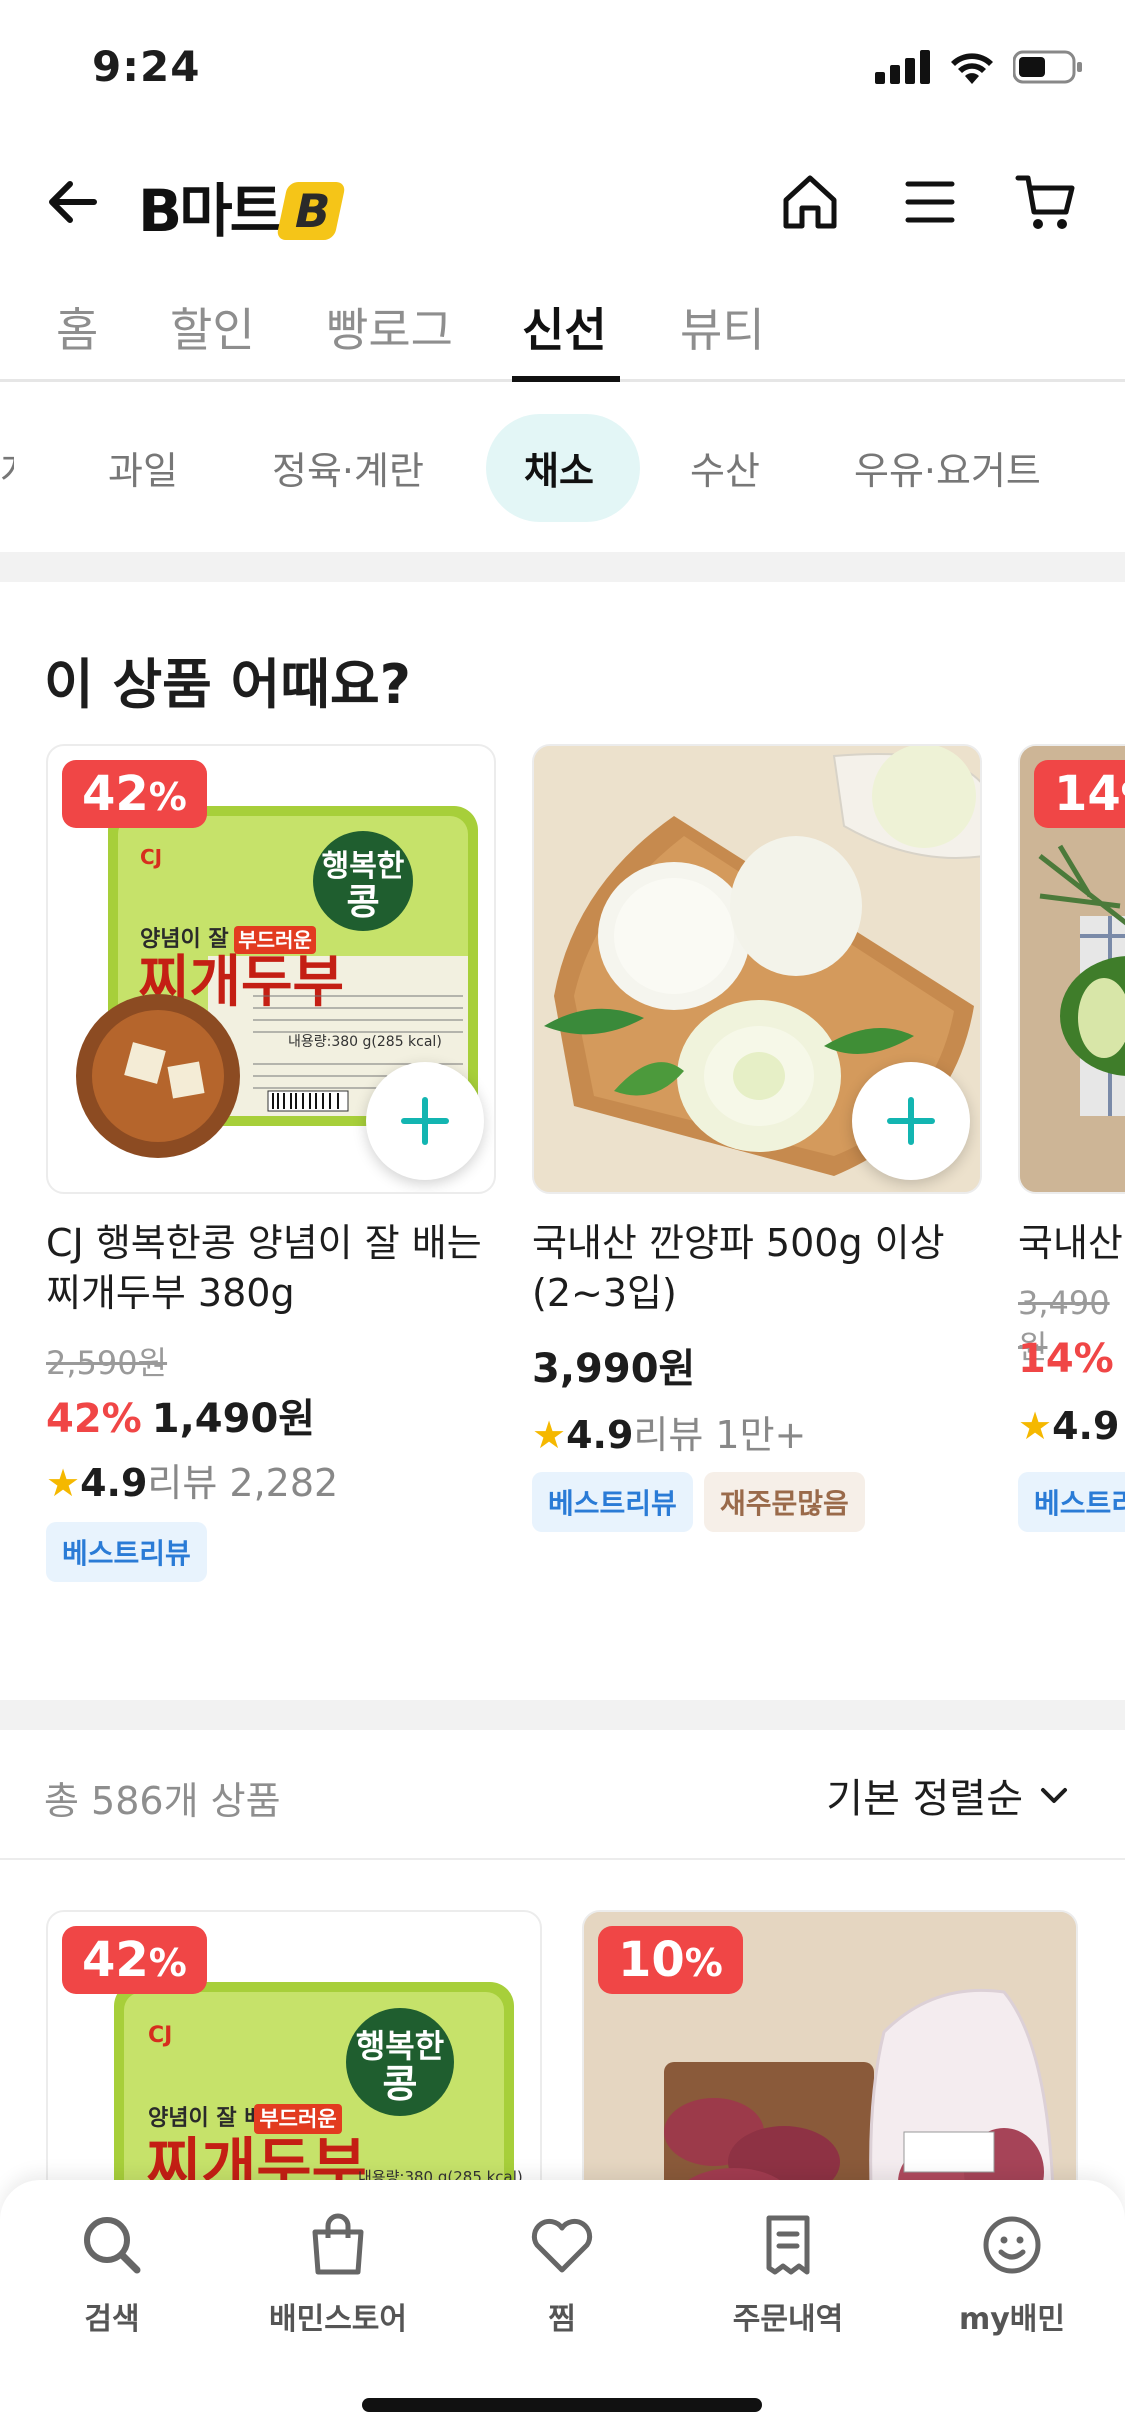  I want to click on nav-wishlist: 찜, so click(562, 2274).